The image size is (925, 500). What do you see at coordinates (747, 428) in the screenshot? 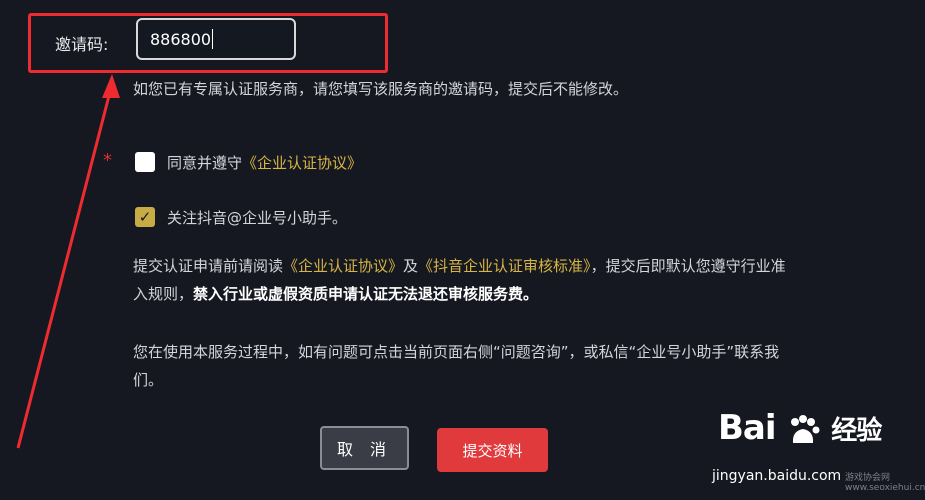
I see `watermark-brand-bai: Bai` at bounding box center [747, 428].